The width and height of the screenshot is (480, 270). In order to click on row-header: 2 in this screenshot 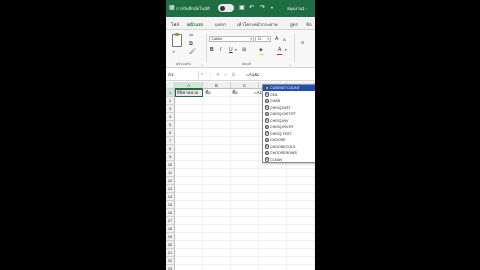, I will do `click(170, 101)`.